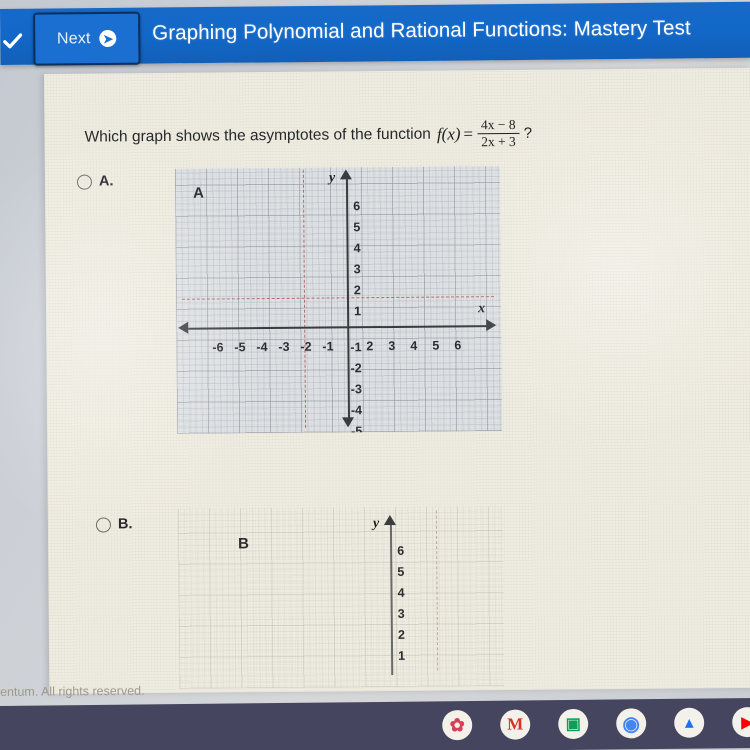 The image size is (750, 750). What do you see at coordinates (357, 206) in the screenshot?
I see `graph-a-ytick-6: 6` at bounding box center [357, 206].